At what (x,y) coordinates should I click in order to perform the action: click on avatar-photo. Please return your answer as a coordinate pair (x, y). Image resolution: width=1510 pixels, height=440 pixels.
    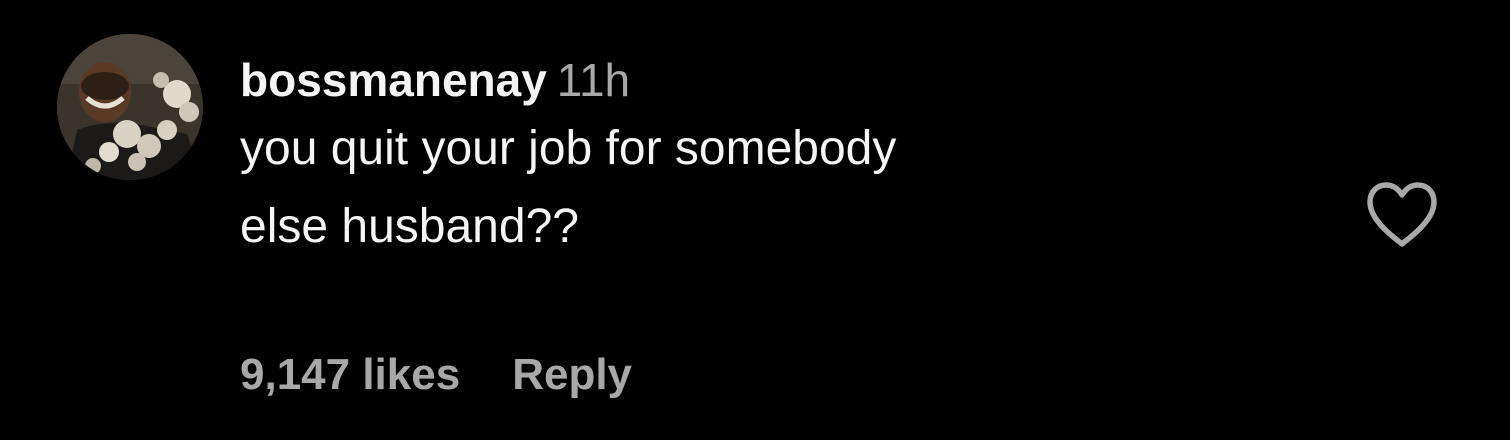
    Looking at the image, I should click on (130, 107).